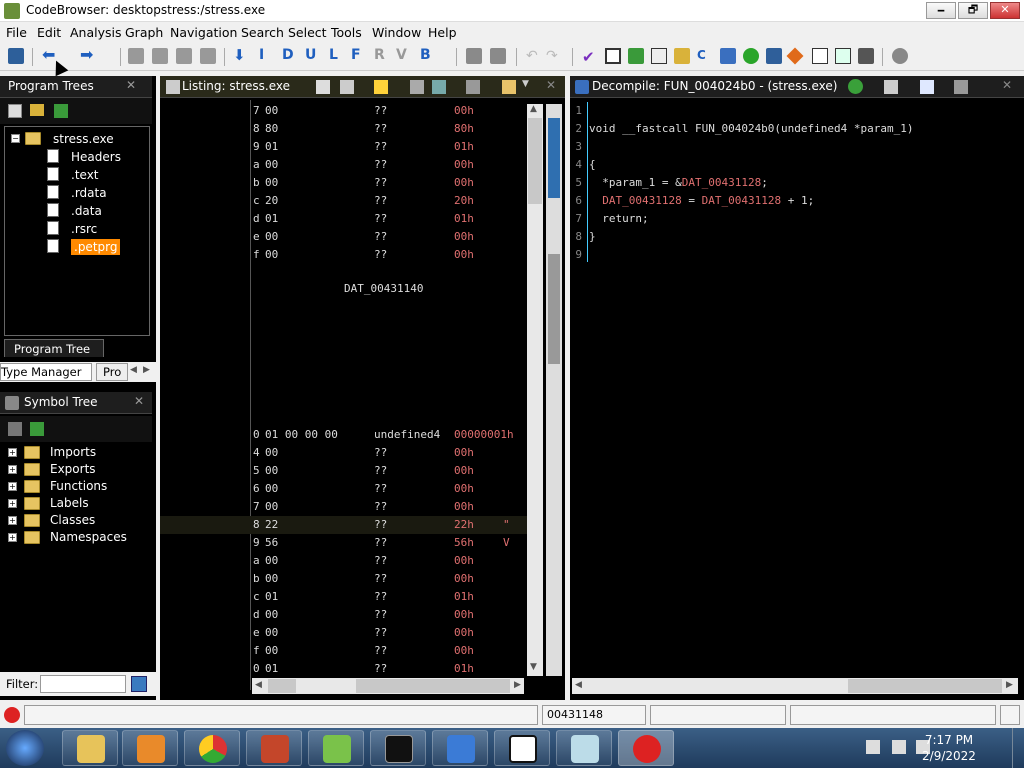  Describe the element at coordinates (212, 748) in the screenshot. I see `taskbar-chrome` at that location.